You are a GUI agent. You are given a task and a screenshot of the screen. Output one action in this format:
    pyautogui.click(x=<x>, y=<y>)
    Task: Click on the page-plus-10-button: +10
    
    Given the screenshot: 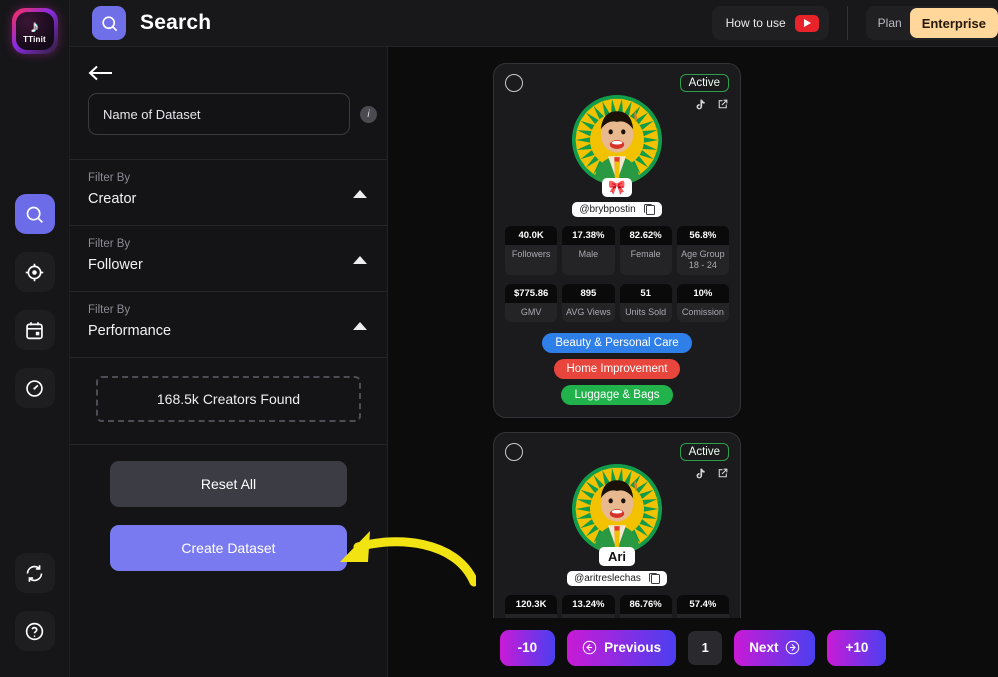 What is the action you would take?
    pyautogui.click(x=857, y=647)
    